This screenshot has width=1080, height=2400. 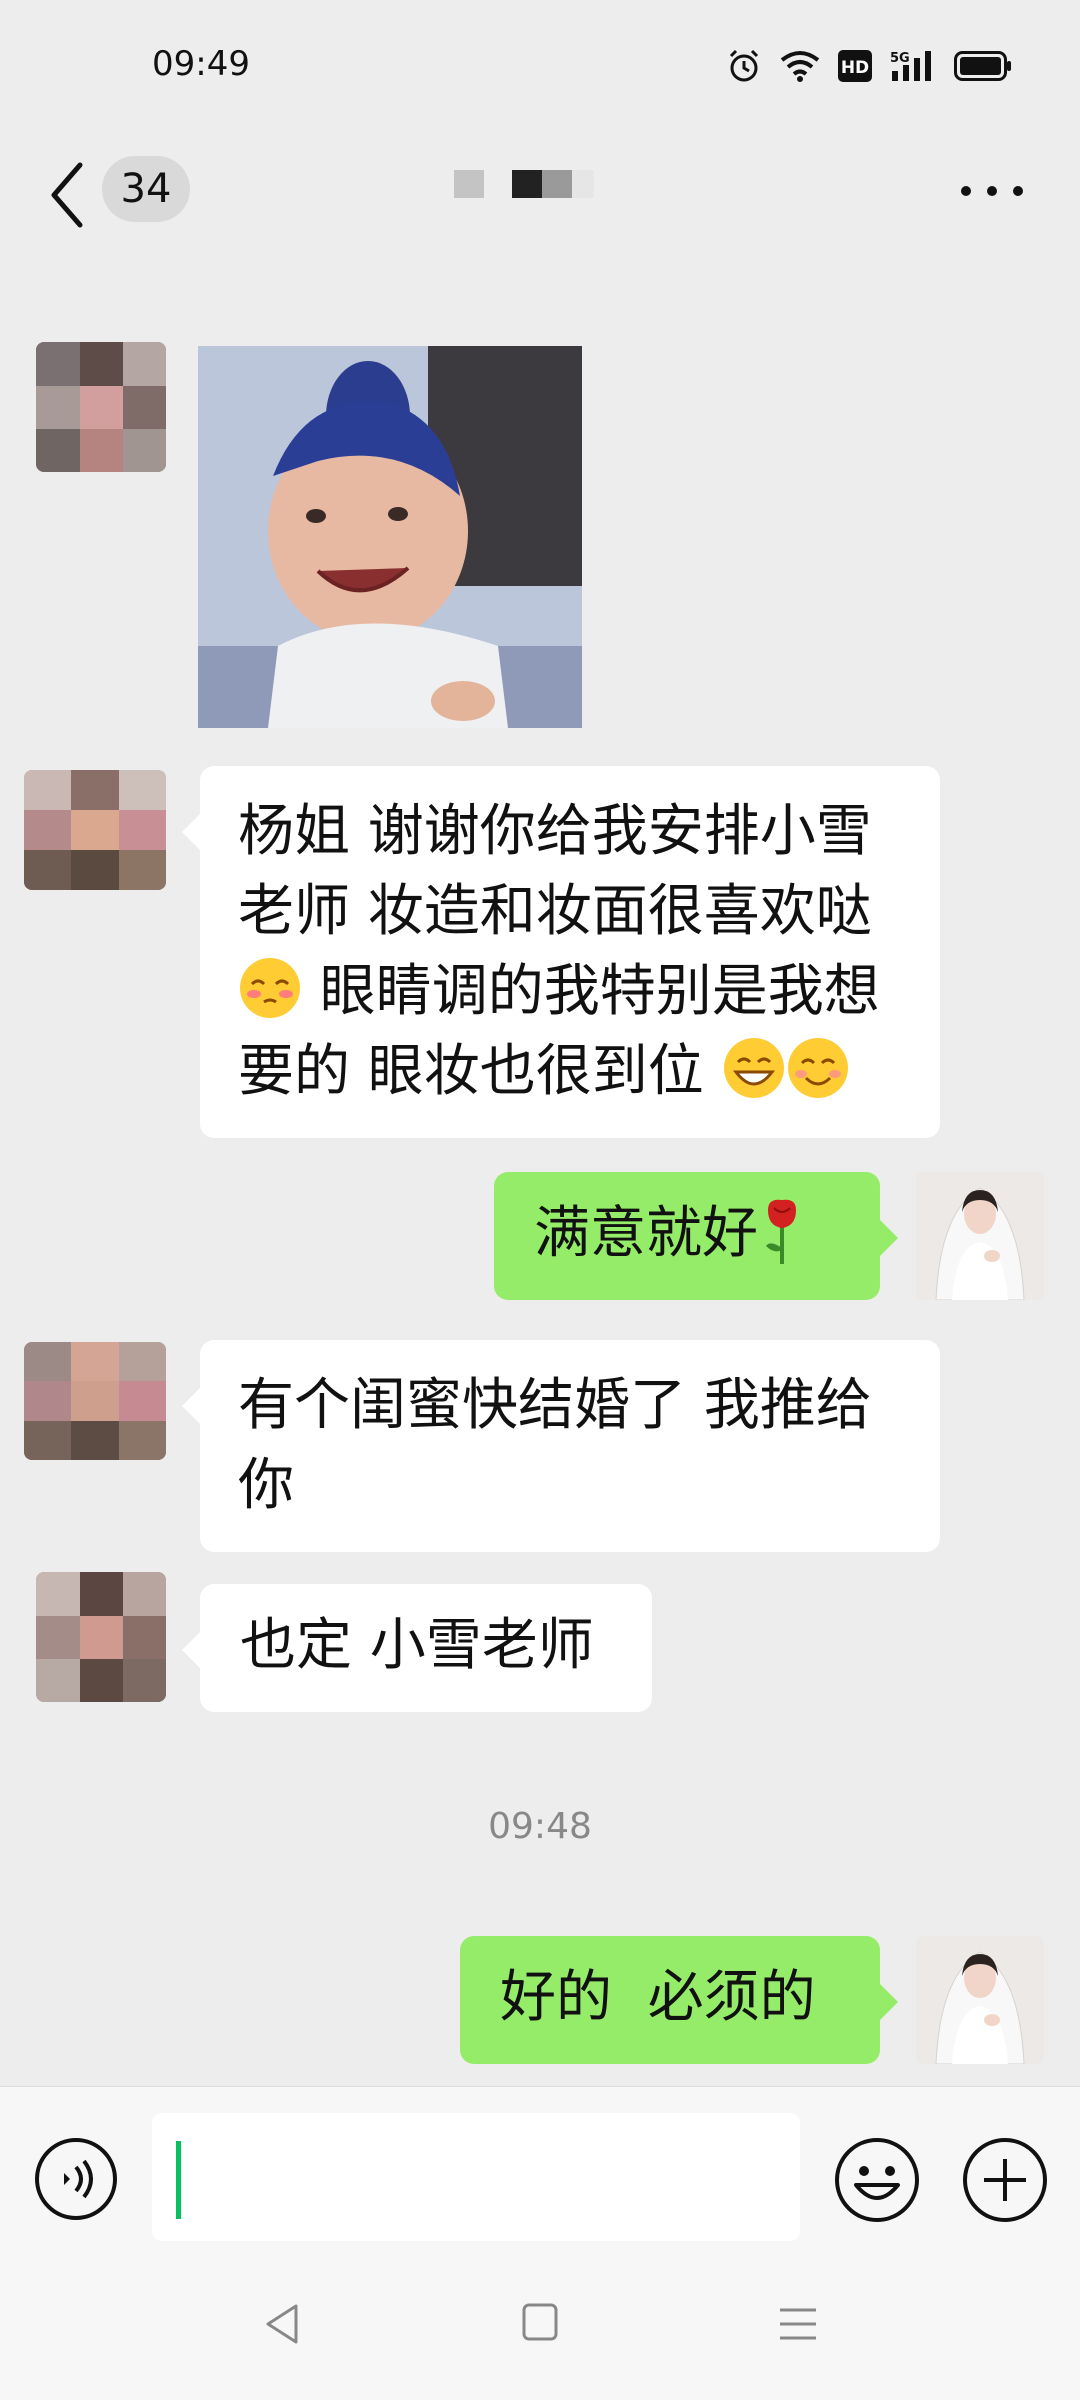 I want to click on nav-home-icon, so click(x=540, y=2322).